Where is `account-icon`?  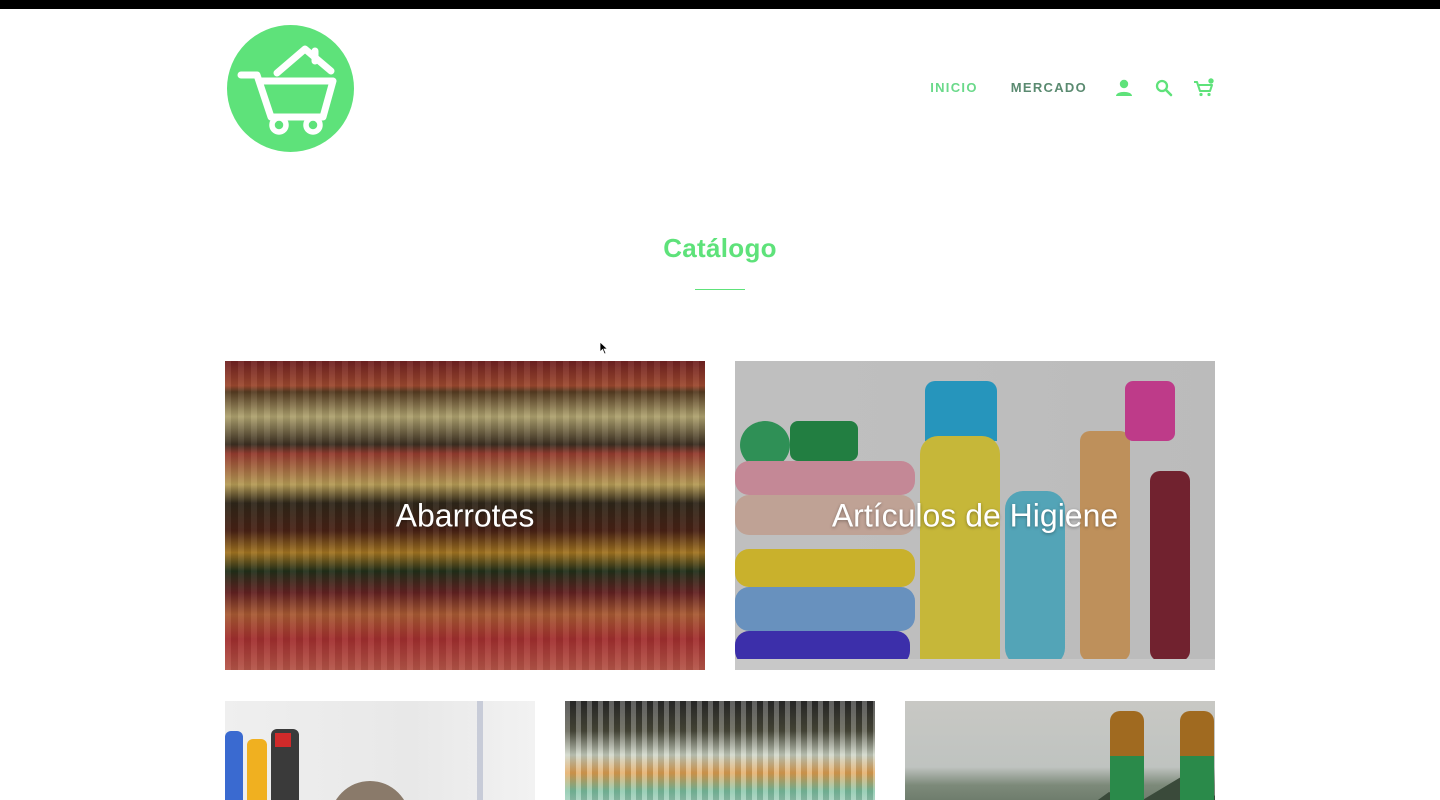 account-icon is located at coordinates (1124, 87).